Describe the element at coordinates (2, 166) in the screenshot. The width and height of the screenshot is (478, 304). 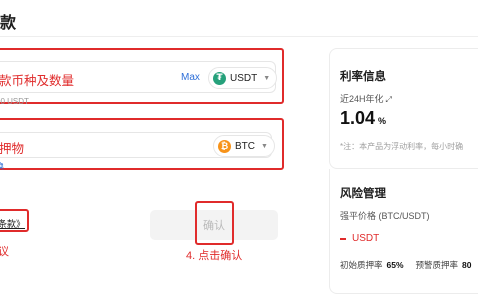
I see `switch-link: 换` at that location.